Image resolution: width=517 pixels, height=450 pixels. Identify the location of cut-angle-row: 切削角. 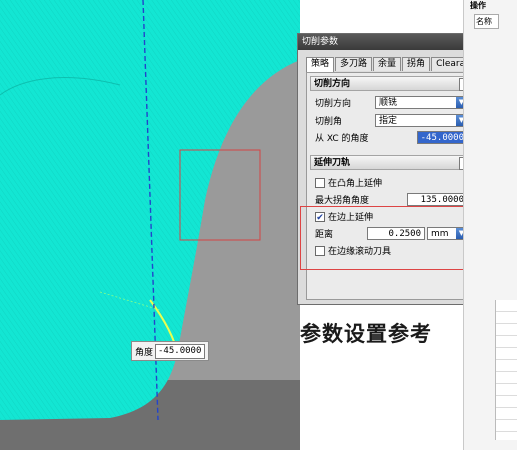
(328, 120).